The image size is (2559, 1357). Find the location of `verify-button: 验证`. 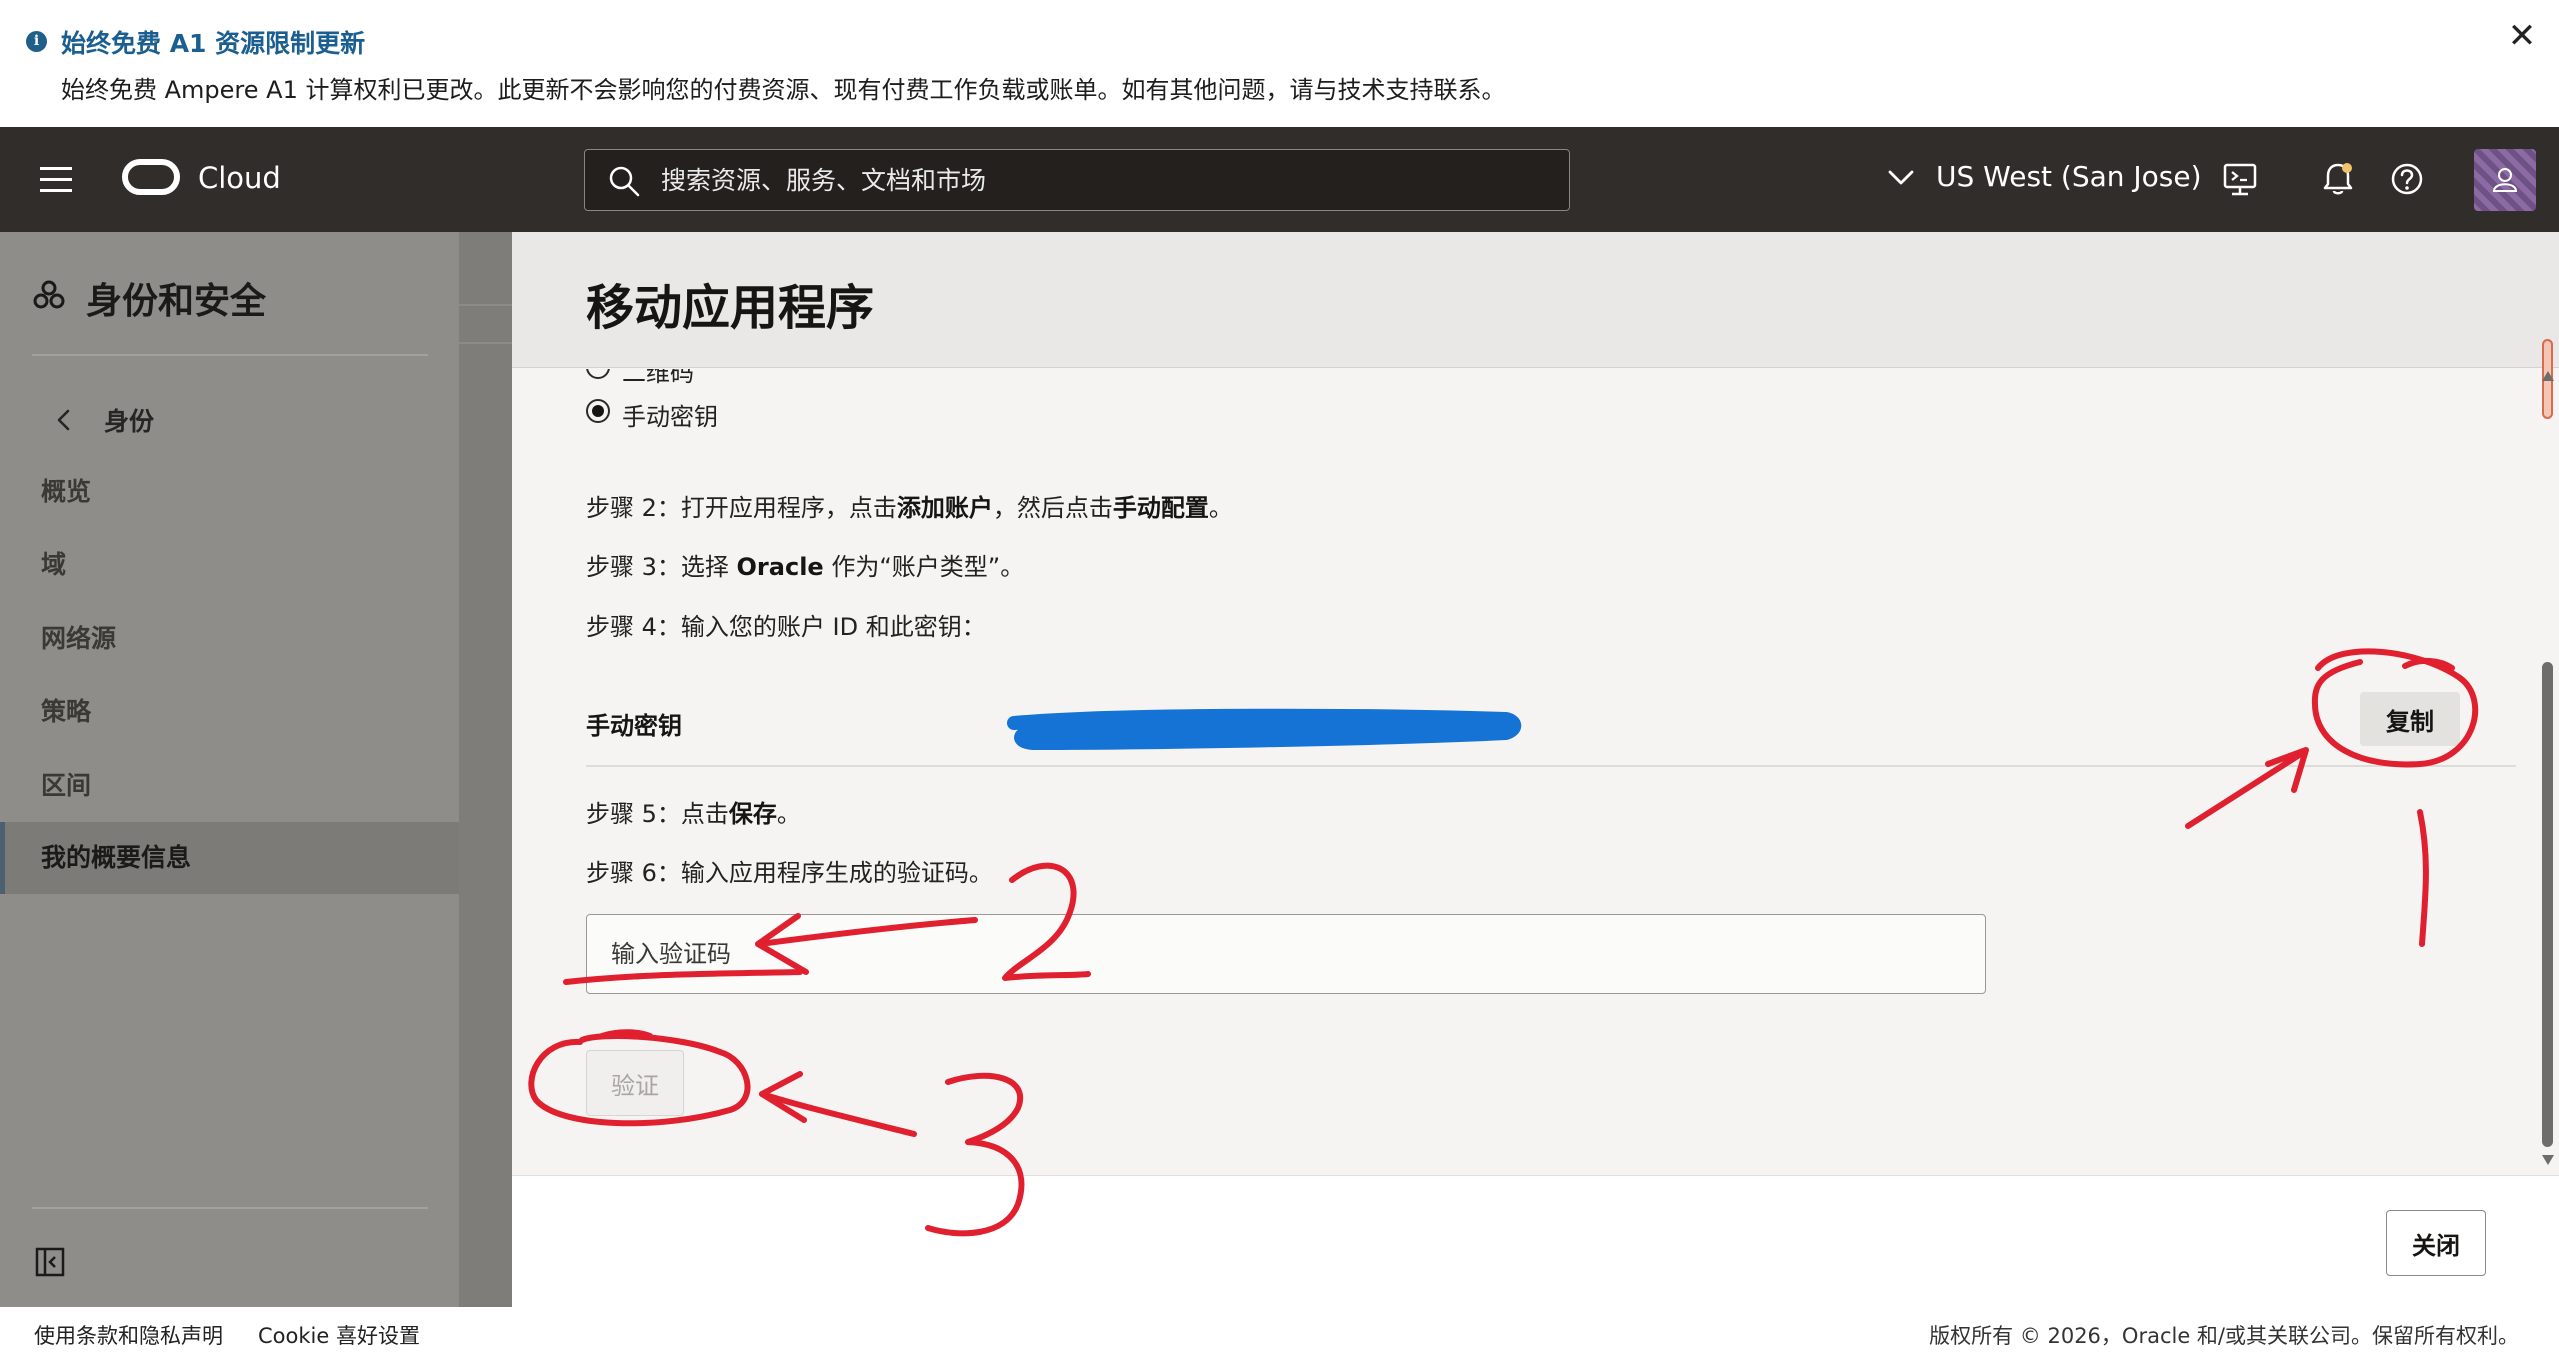

verify-button: 验证 is located at coordinates (635, 1083).